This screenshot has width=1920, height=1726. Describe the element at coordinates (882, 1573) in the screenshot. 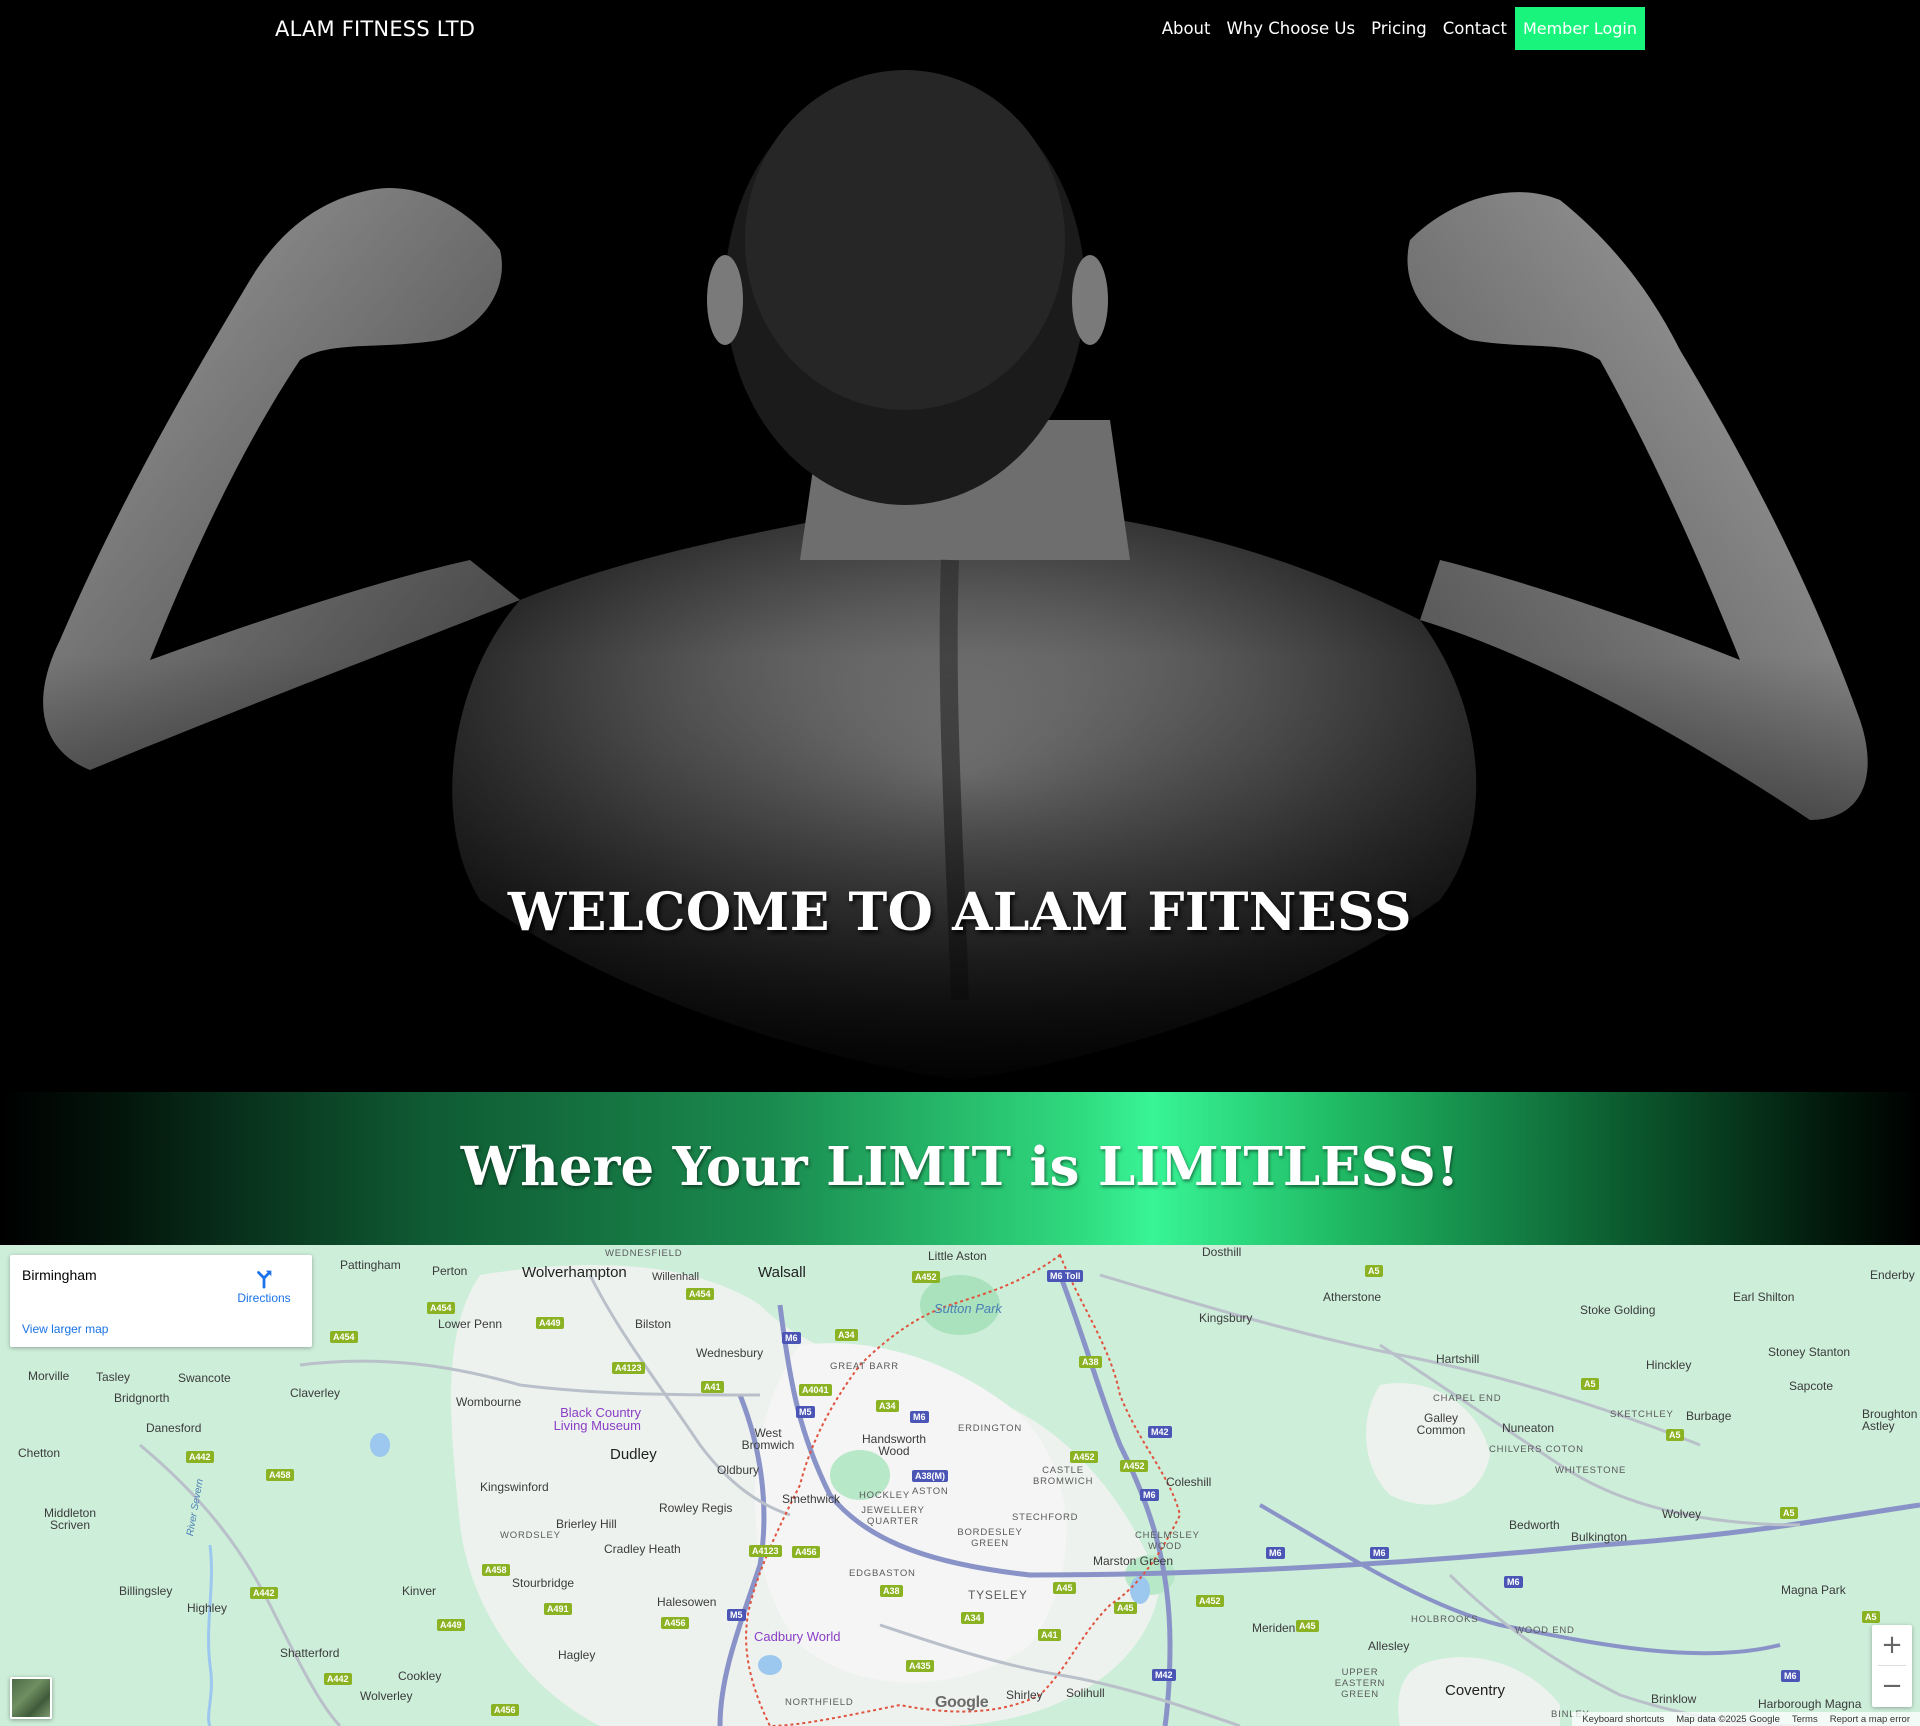

I see `map-label-edgbaston: EDGBASTON` at that location.